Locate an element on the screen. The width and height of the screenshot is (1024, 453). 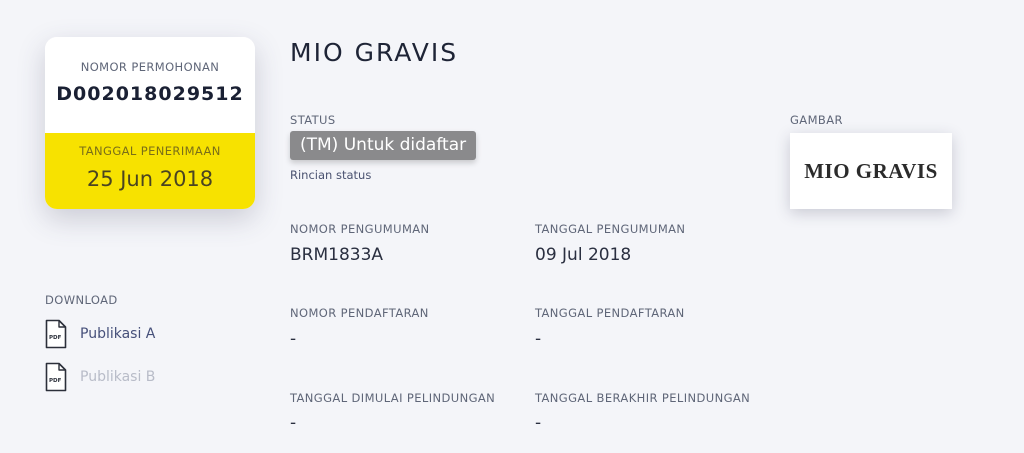
received-date-caption: TANGGAL PENERIMAAN is located at coordinates (150, 151).